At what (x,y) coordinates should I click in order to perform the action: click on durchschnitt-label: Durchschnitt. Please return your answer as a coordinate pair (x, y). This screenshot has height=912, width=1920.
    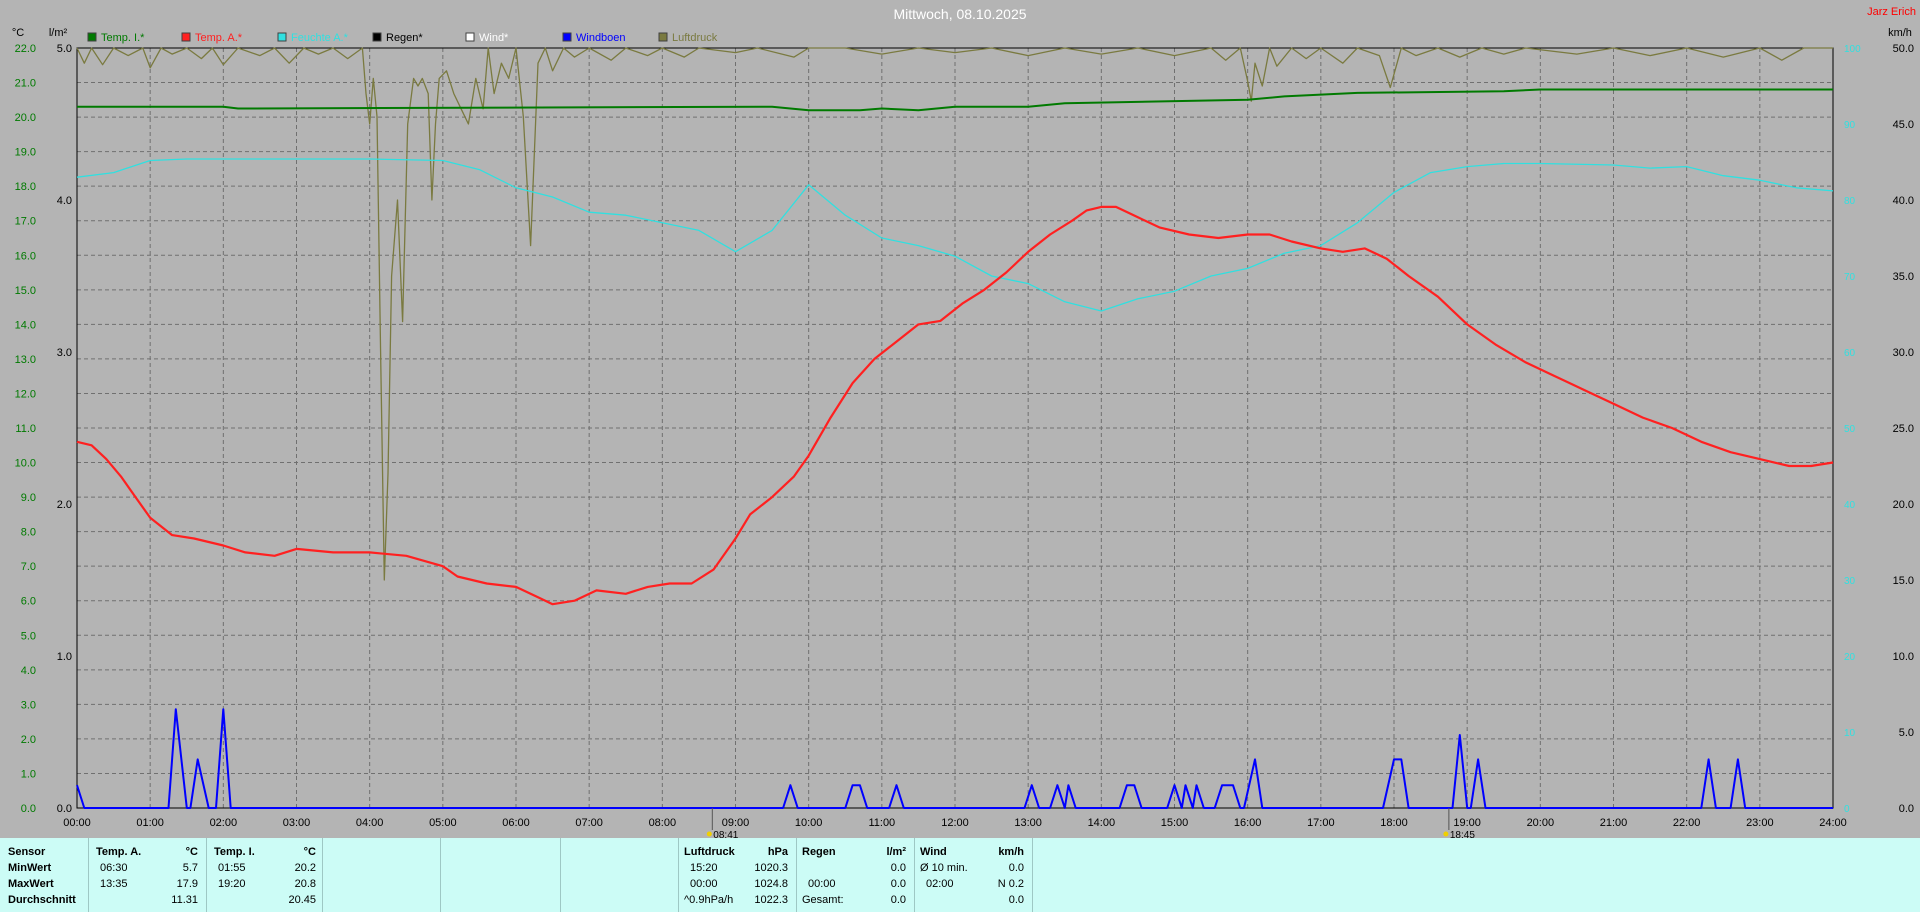
    Looking at the image, I should click on (42, 900).